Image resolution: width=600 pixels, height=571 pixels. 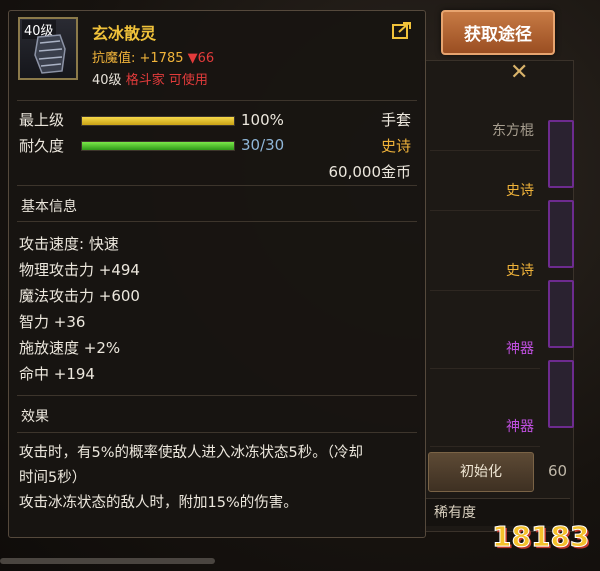 What do you see at coordinates (79, 296) in the screenshot?
I see `attribute-line: 魔法攻击力 +600` at bounding box center [79, 296].